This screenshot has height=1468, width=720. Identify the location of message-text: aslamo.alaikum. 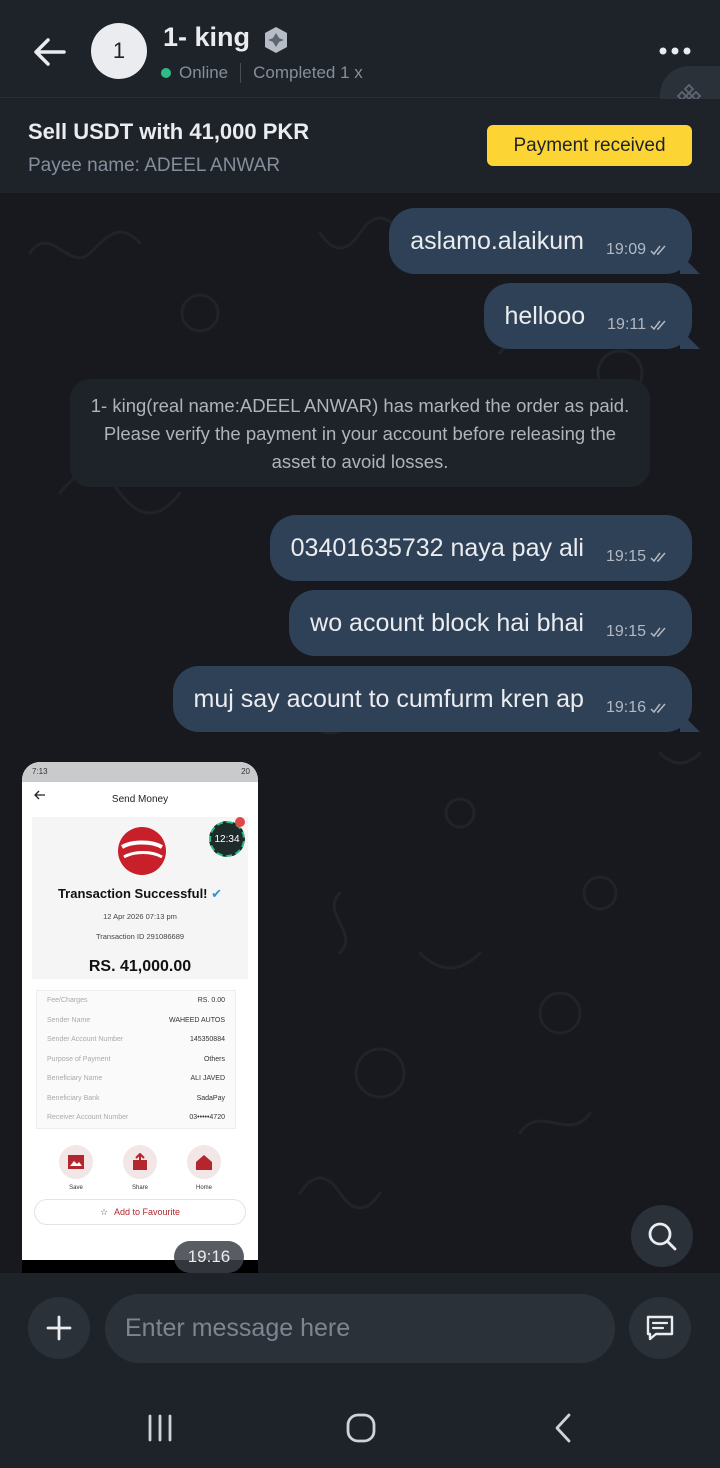
(497, 240).